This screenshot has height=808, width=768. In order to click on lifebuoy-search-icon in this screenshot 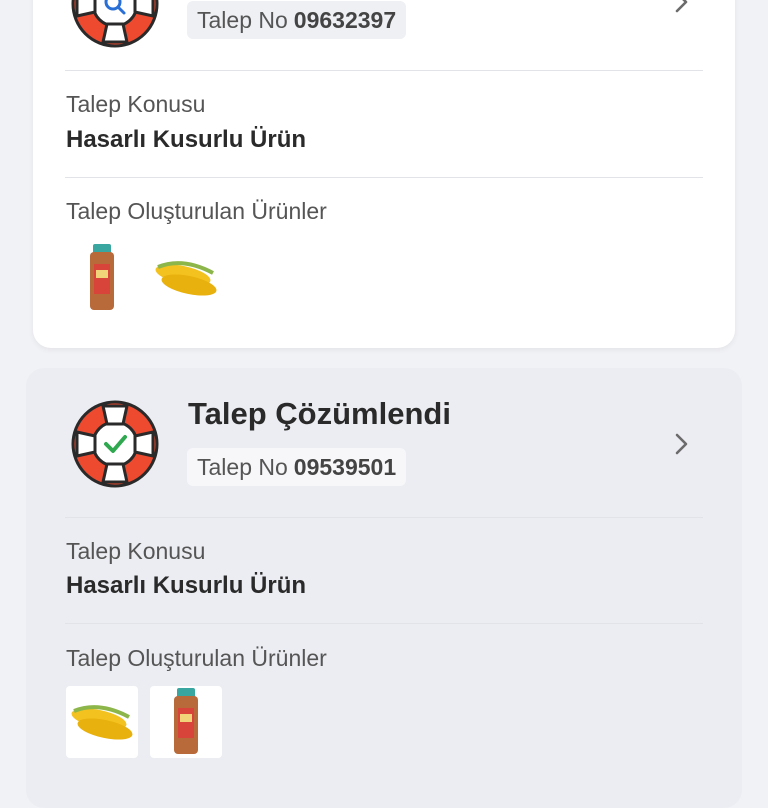, I will do `click(115, 24)`.